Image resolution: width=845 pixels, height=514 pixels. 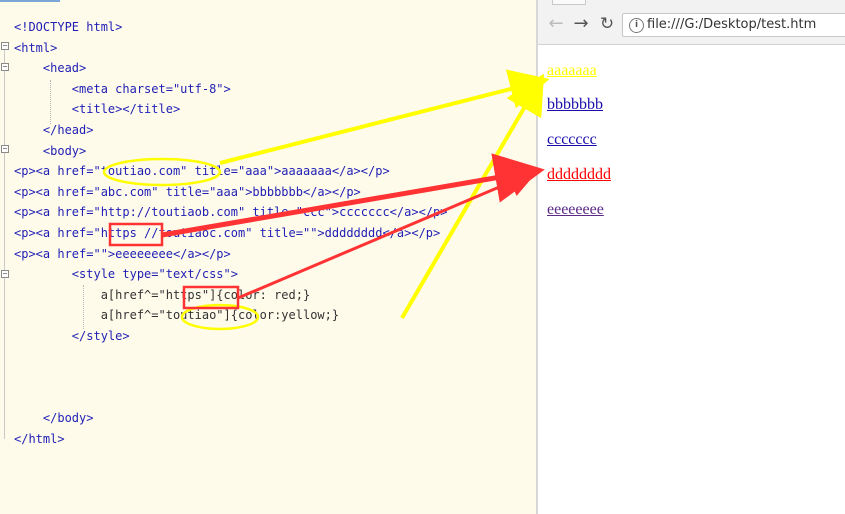 What do you see at coordinates (4, 244) in the screenshot?
I see `fold-gutter-line` at bounding box center [4, 244].